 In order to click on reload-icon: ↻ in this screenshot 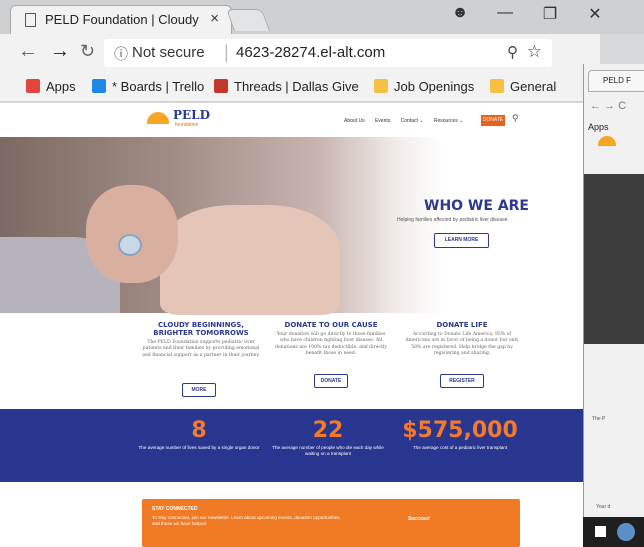, I will do `click(87, 51)`.